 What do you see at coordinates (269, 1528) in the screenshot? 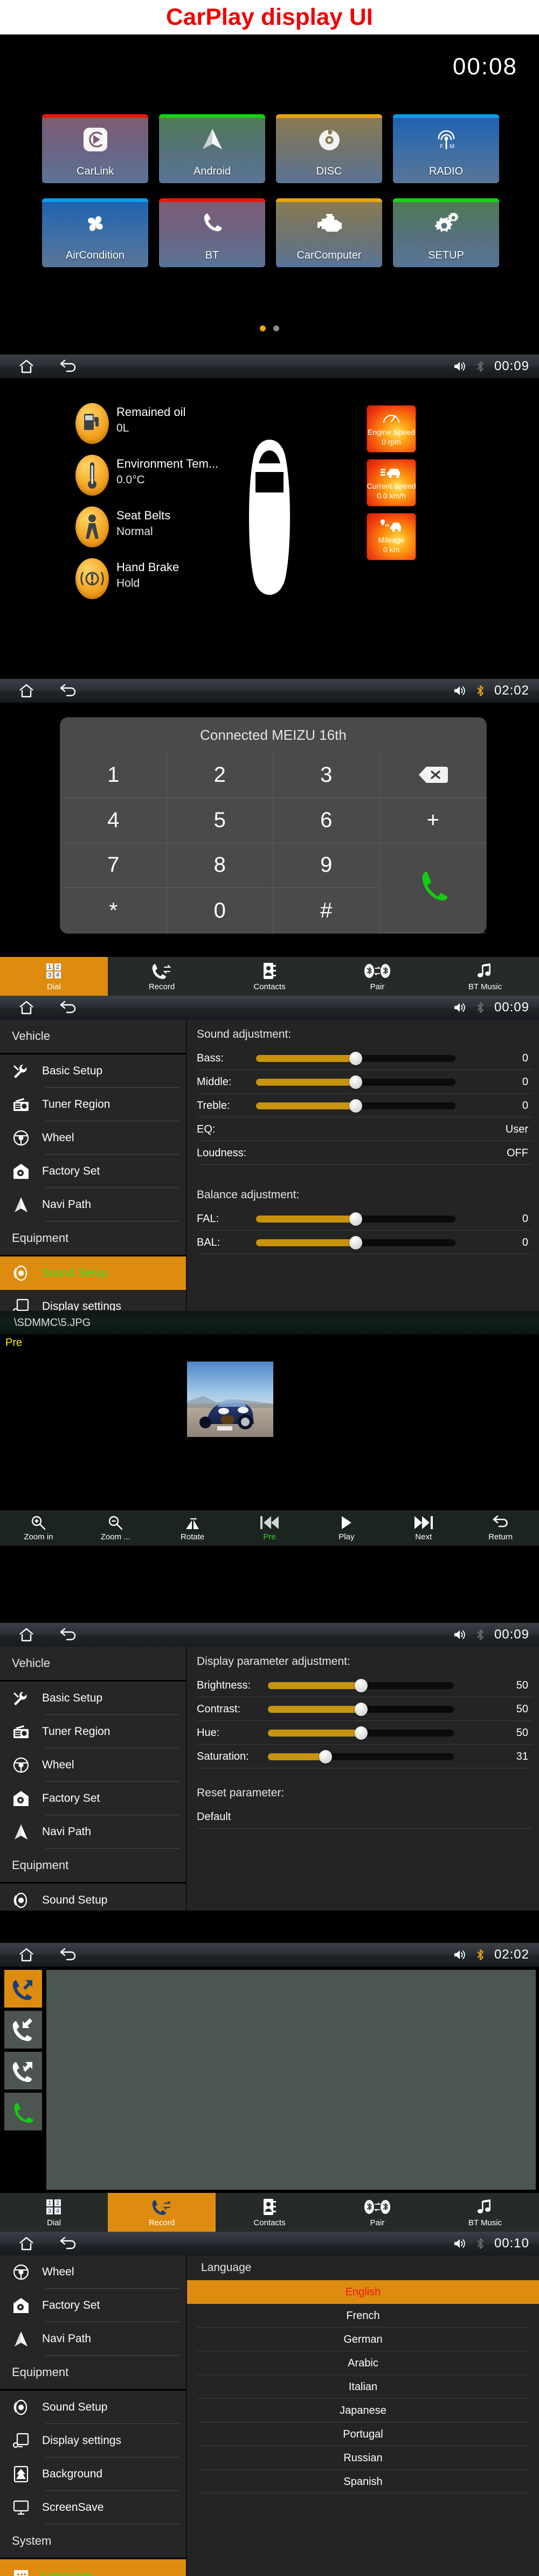
I see `photo-btn-pre: Pre` at bounding box center [269, 1528].